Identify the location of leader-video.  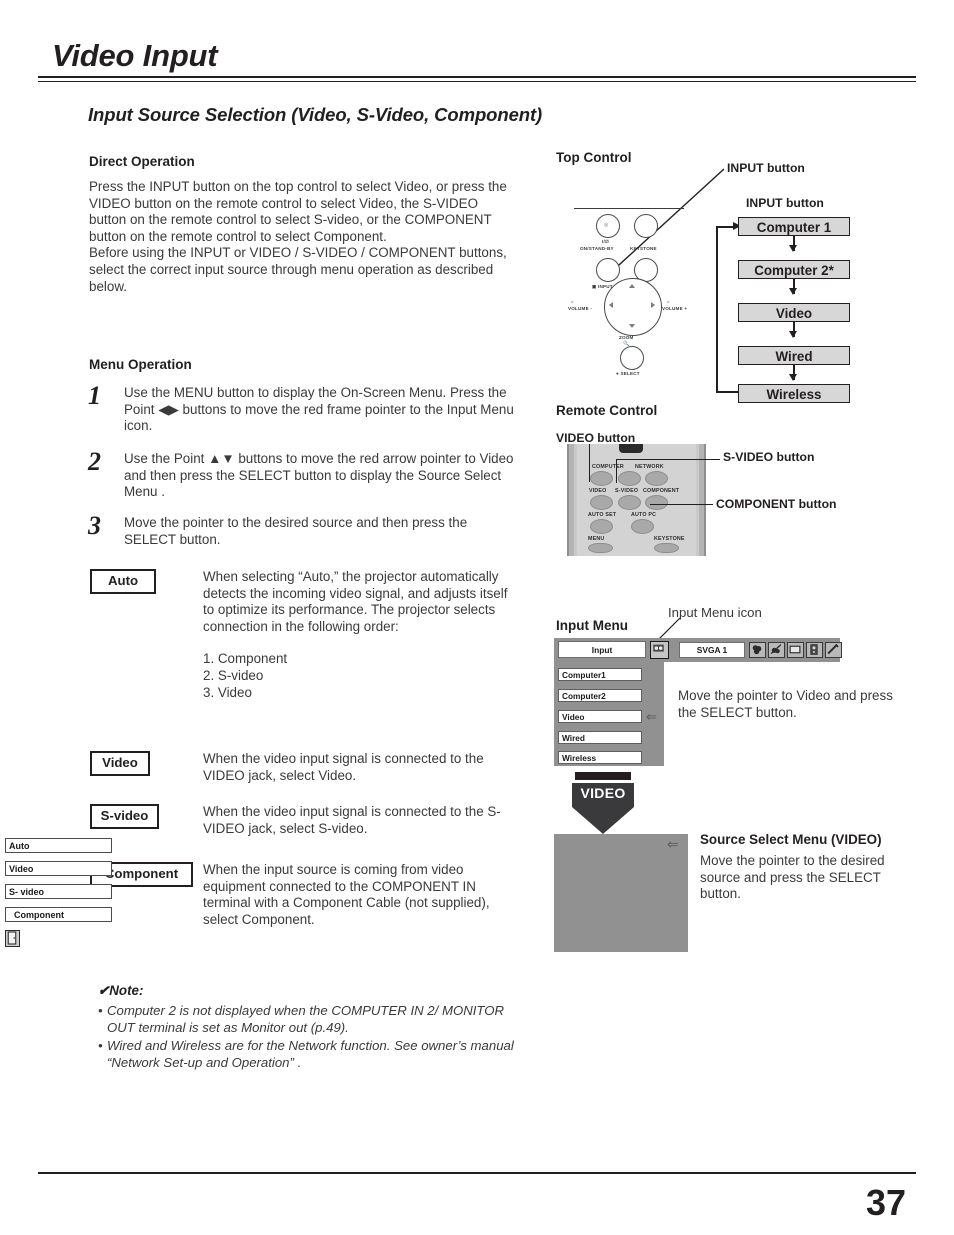
(590, 463).